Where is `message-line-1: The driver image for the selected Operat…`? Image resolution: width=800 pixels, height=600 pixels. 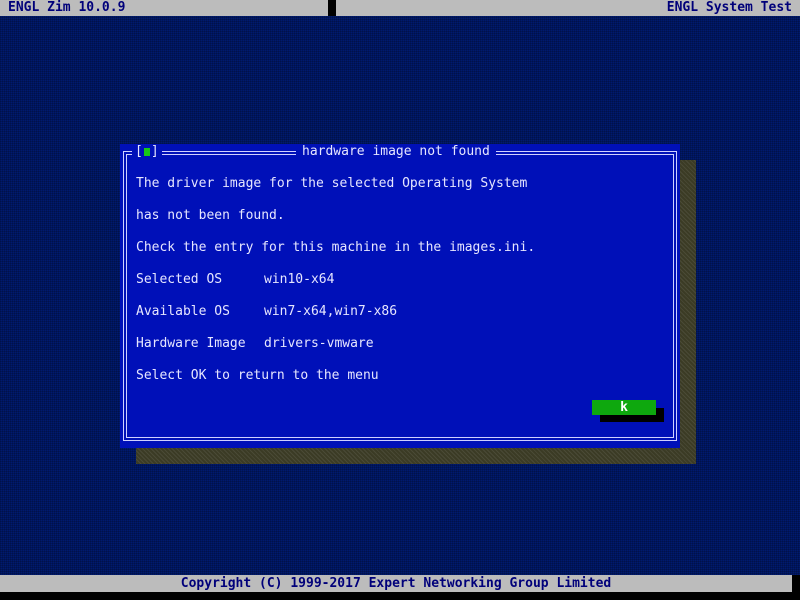
message-line-1: The driver image for the selected Operat… is located at coordinates (332, 183).